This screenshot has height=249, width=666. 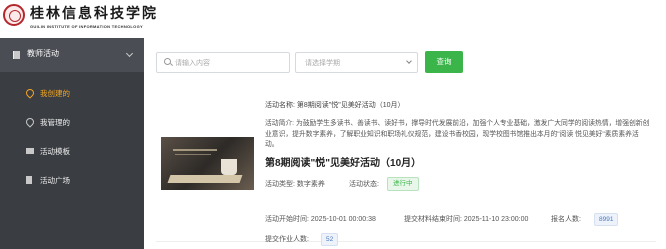 I want to click on search-input-box, so click(x=223, y=62).